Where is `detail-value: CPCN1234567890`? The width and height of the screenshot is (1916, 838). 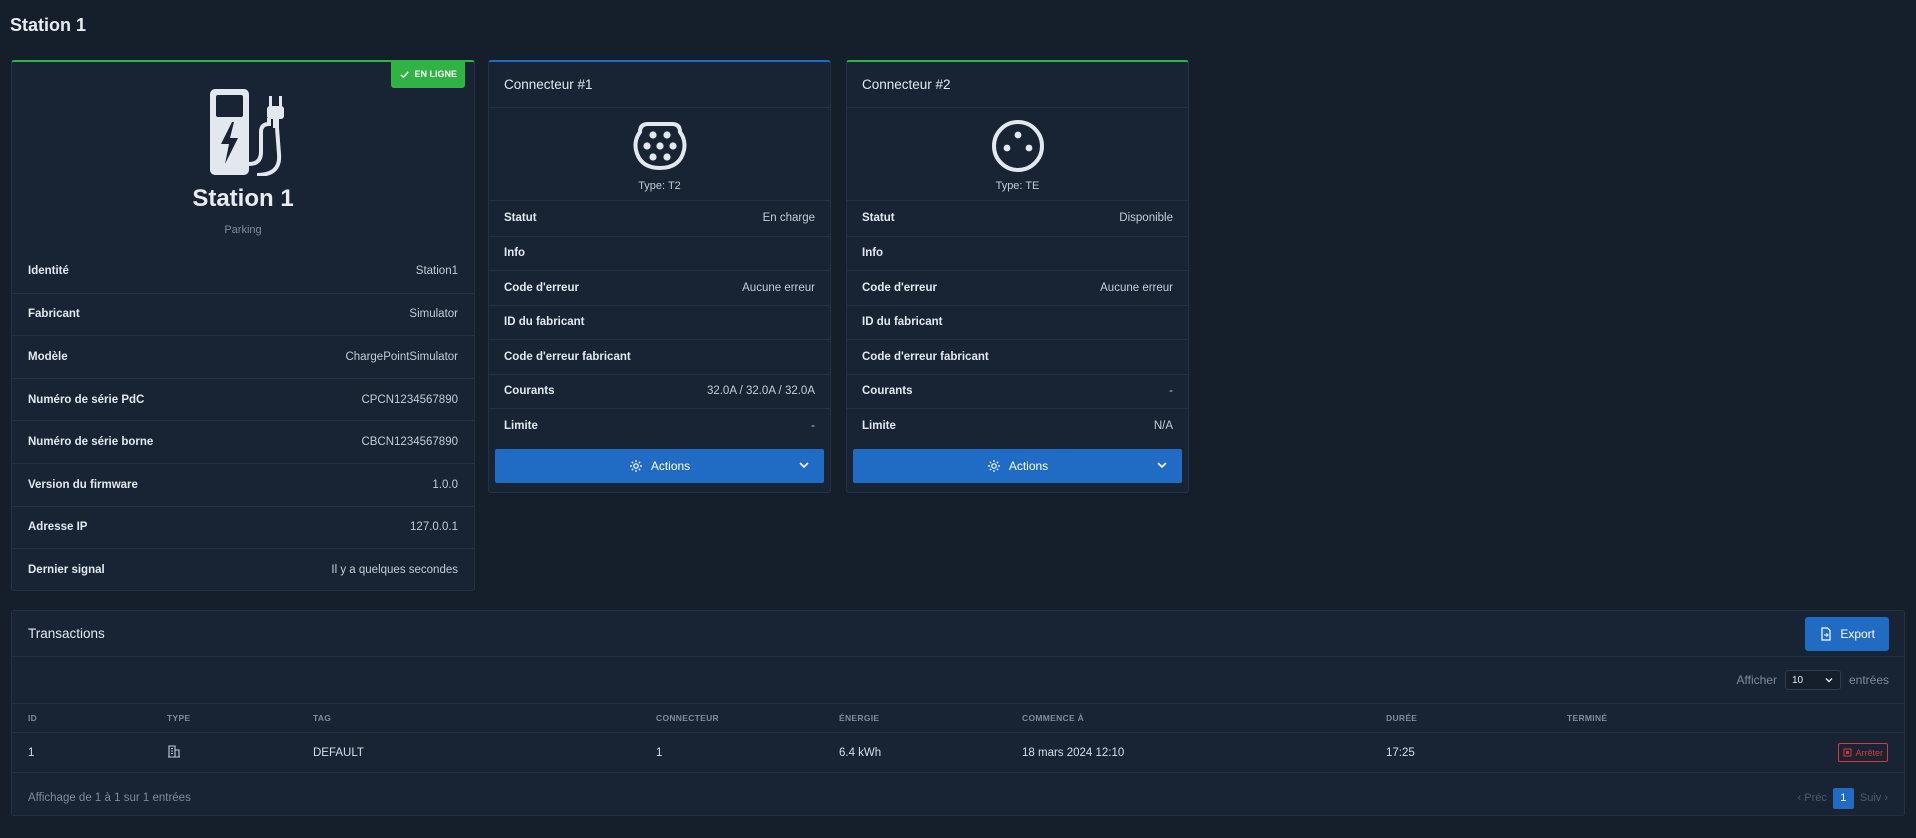 detail-value: CPCN1234567890 is located at coordinates (409, 399).